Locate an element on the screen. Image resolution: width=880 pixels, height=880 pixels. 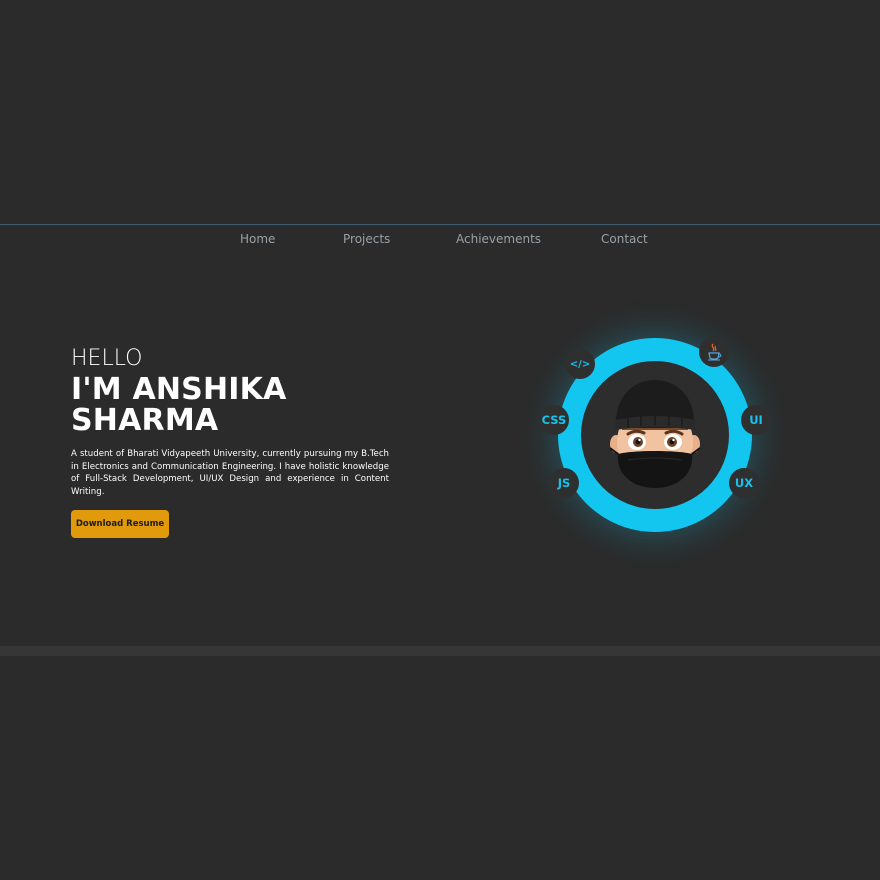
nav-achievements-link: Achievements is located at coordinates (498, 239).